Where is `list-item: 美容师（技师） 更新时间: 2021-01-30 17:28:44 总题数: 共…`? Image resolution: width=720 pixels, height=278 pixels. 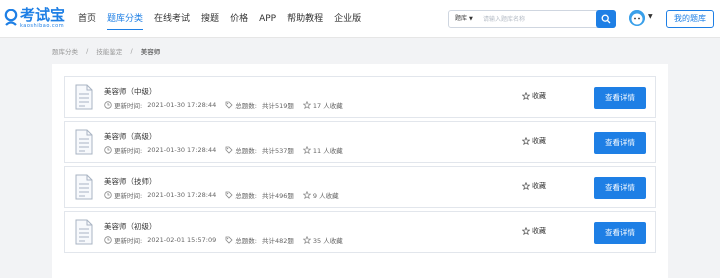 list-item: 美容师（技师） 更新时间: 2021-01-30 17:28:44 总题数: 共… is located at coordinates (360, 187).